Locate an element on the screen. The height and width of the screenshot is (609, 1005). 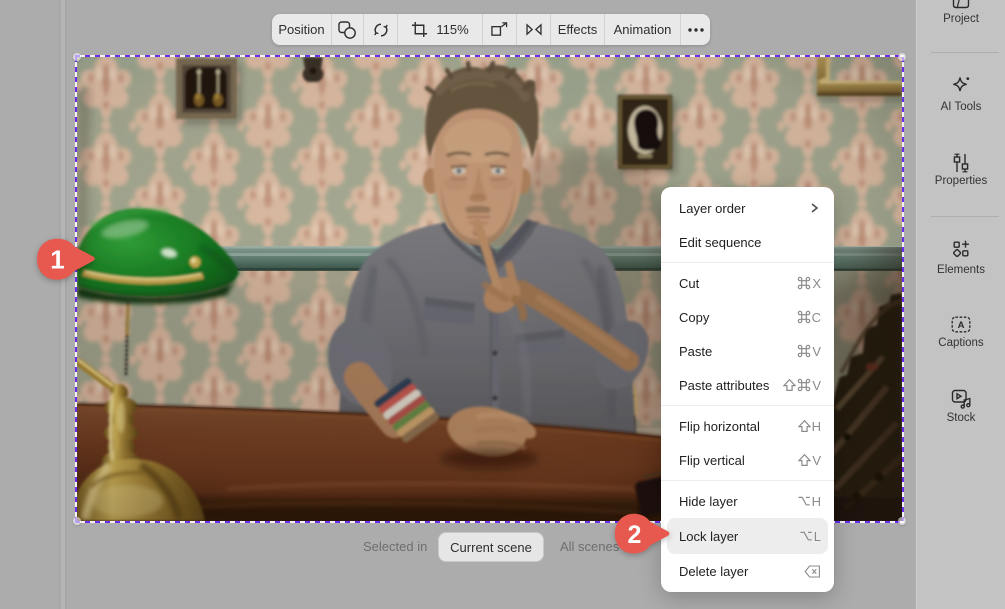
svg-text: A is located at coordinates (961, 325).